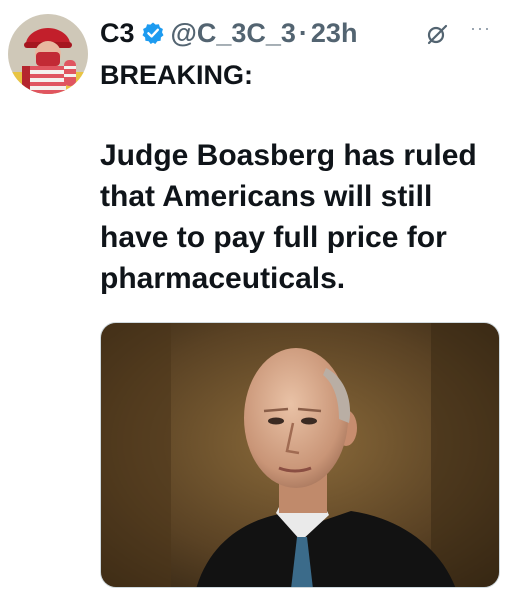 Image resolution: width=511 pixels, height=600 pixels. What do you see at coordinates (437, 34) in the screenshot?
I see `grok-icon` at bounding box center [437, 34].